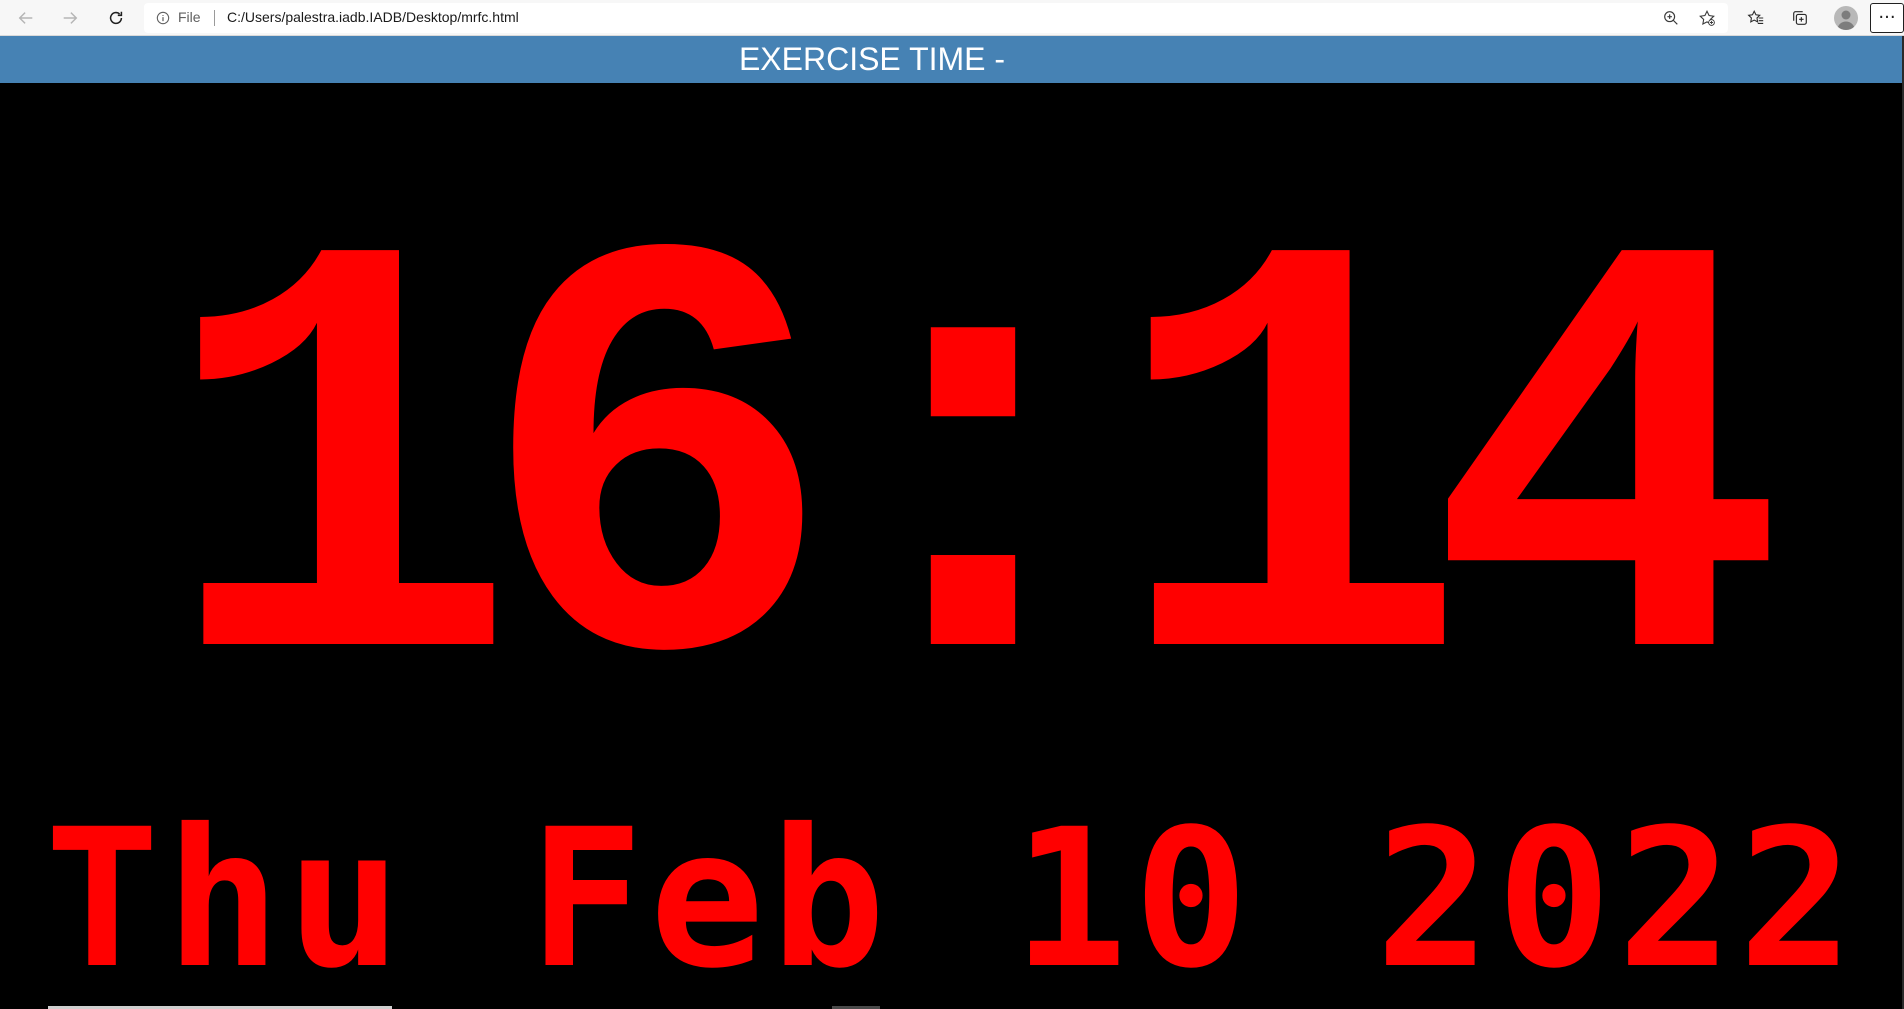 Image resolution: width=1904 pixels, height=1009 pixels. What do you see at coordinates (1671, 18) in the screenshot?
I see `zoom-icon` at bounding box center [1671, 18].